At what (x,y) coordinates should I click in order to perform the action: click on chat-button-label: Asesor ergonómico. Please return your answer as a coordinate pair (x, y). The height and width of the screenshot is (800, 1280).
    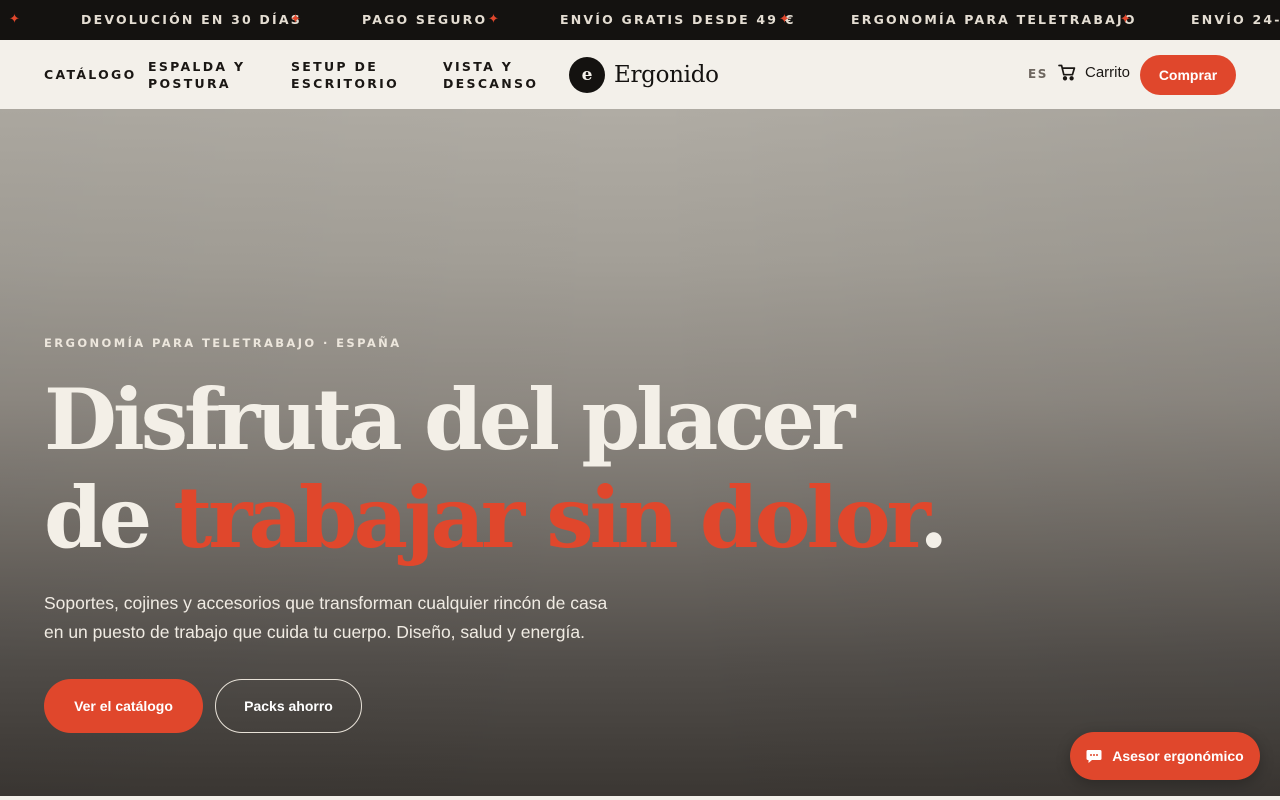
    Looking at the image, I should click on (1178, 756).